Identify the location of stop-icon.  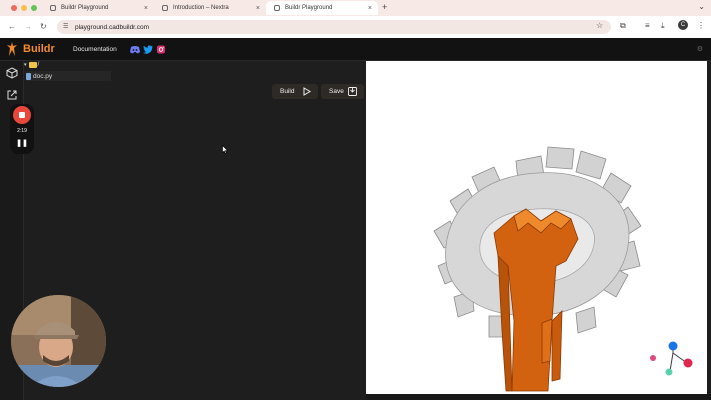
(22, 115).